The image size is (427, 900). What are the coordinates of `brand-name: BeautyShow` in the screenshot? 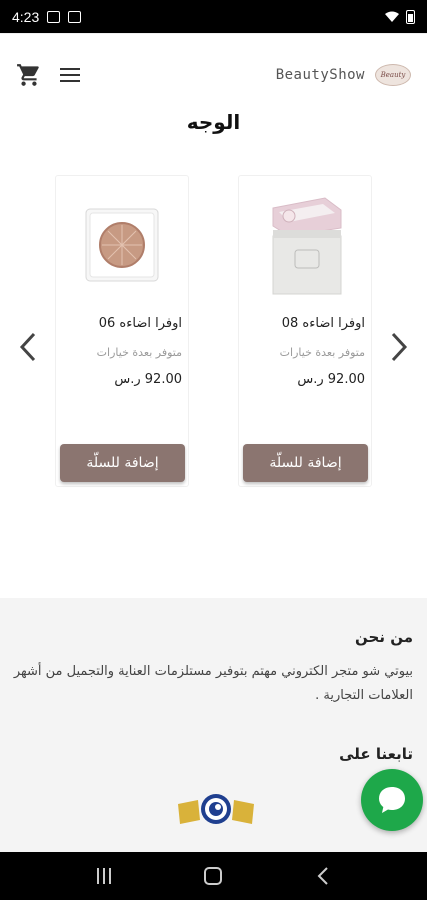 It's located at (320, 74).